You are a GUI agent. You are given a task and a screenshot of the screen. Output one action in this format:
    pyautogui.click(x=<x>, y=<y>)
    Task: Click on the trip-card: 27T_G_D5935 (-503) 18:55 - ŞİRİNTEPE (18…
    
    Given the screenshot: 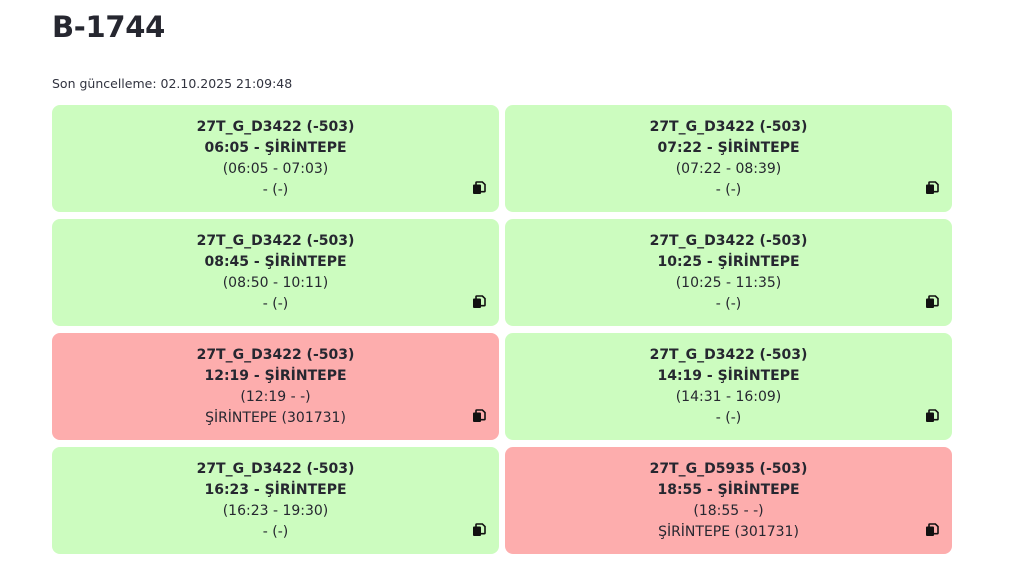 What is the action you would take?
    pyautogui.click(x=728, y=500)
    